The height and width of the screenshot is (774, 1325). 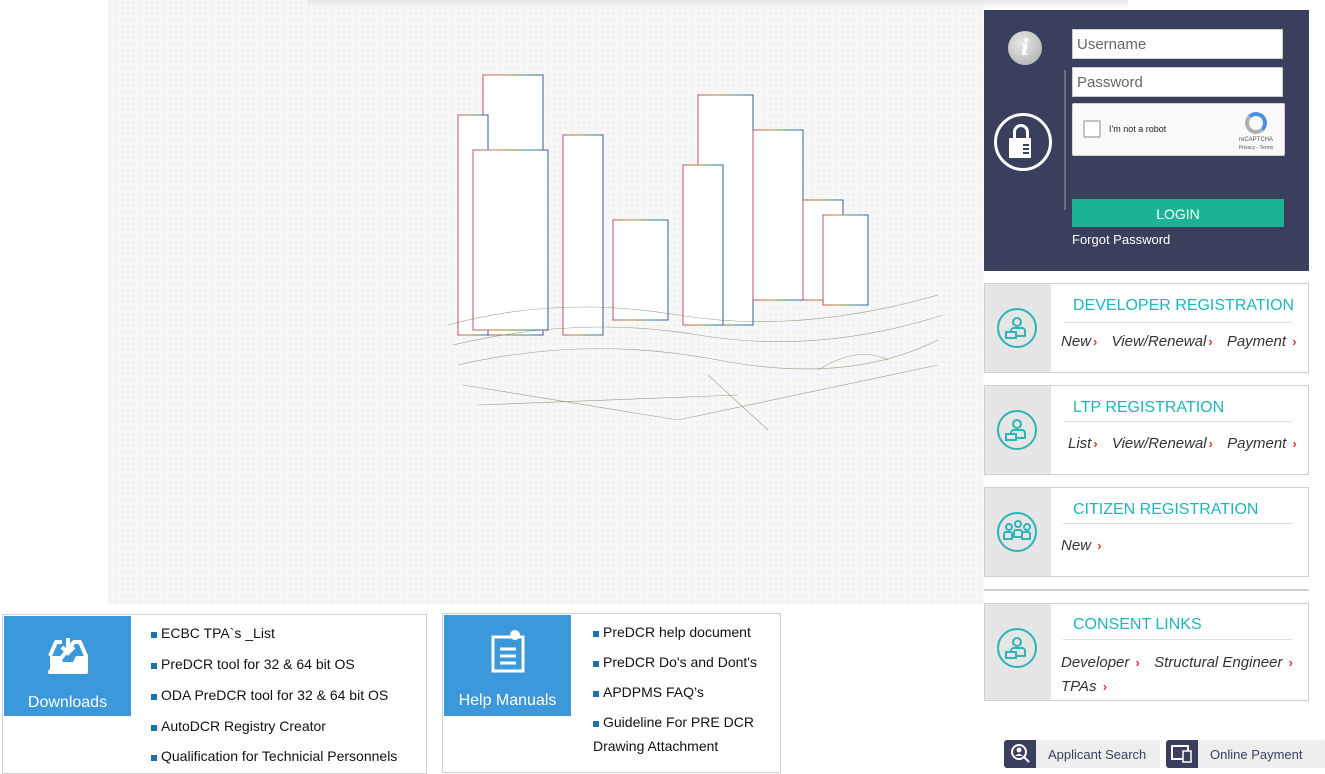 I want to click on applicant-search-button: Applicant Search, so click(x=1082, y=754).